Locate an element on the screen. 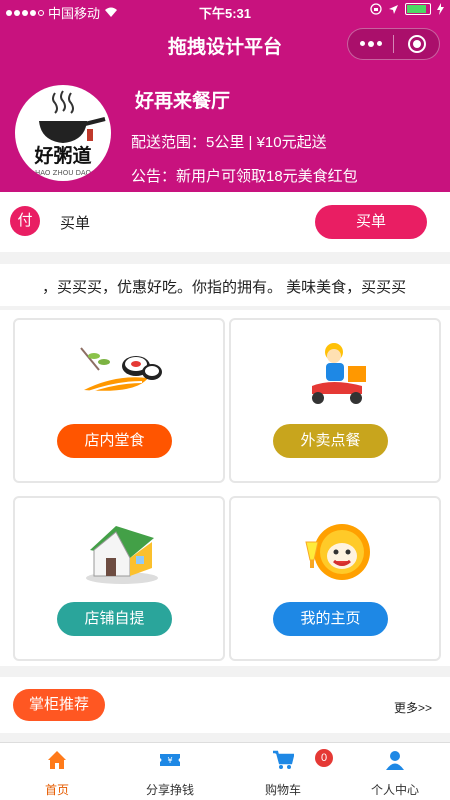 This screenshot has height=800, width=450. cart-count-badge: 0 is located at coordinates (324, 758).